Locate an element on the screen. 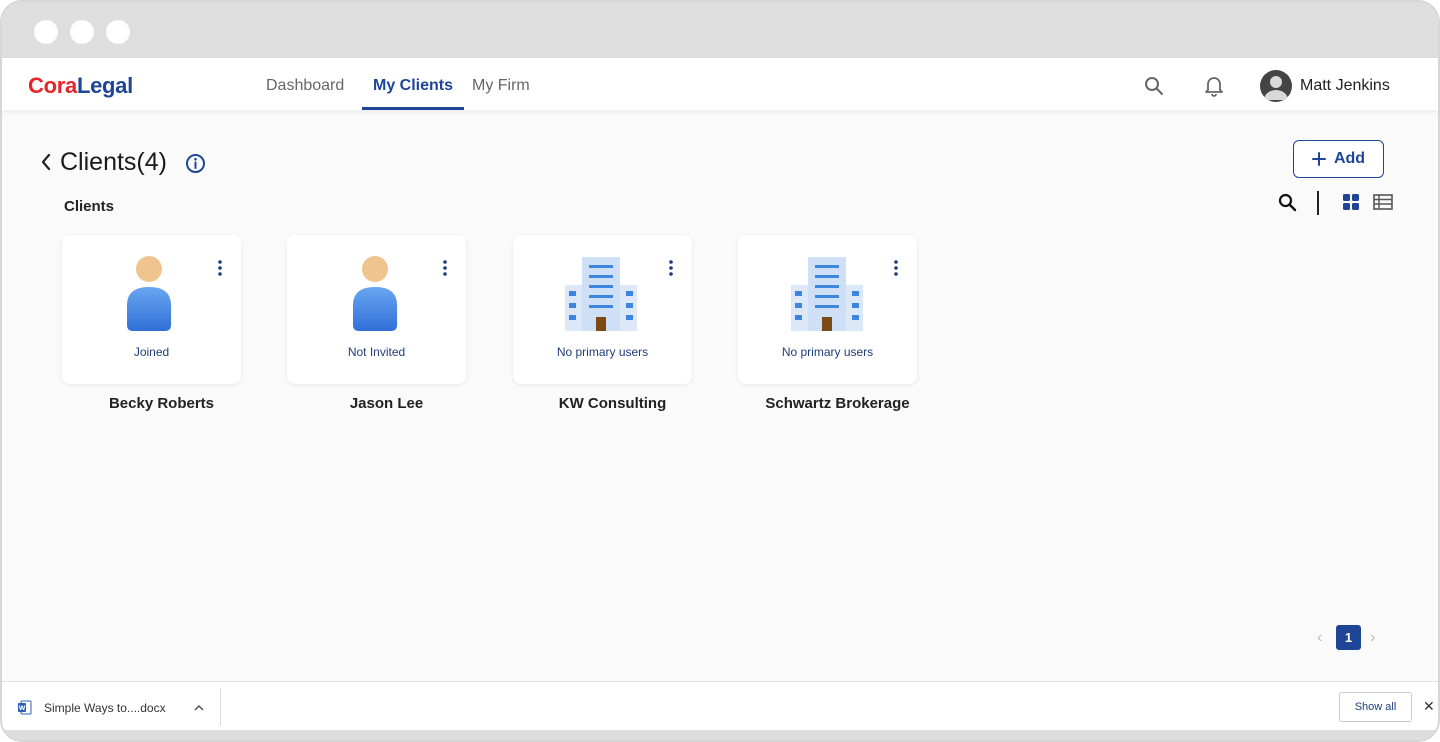 This screenshot has height=742, width=1440. add-client-button: Add is located at coordinates (1338, 159).